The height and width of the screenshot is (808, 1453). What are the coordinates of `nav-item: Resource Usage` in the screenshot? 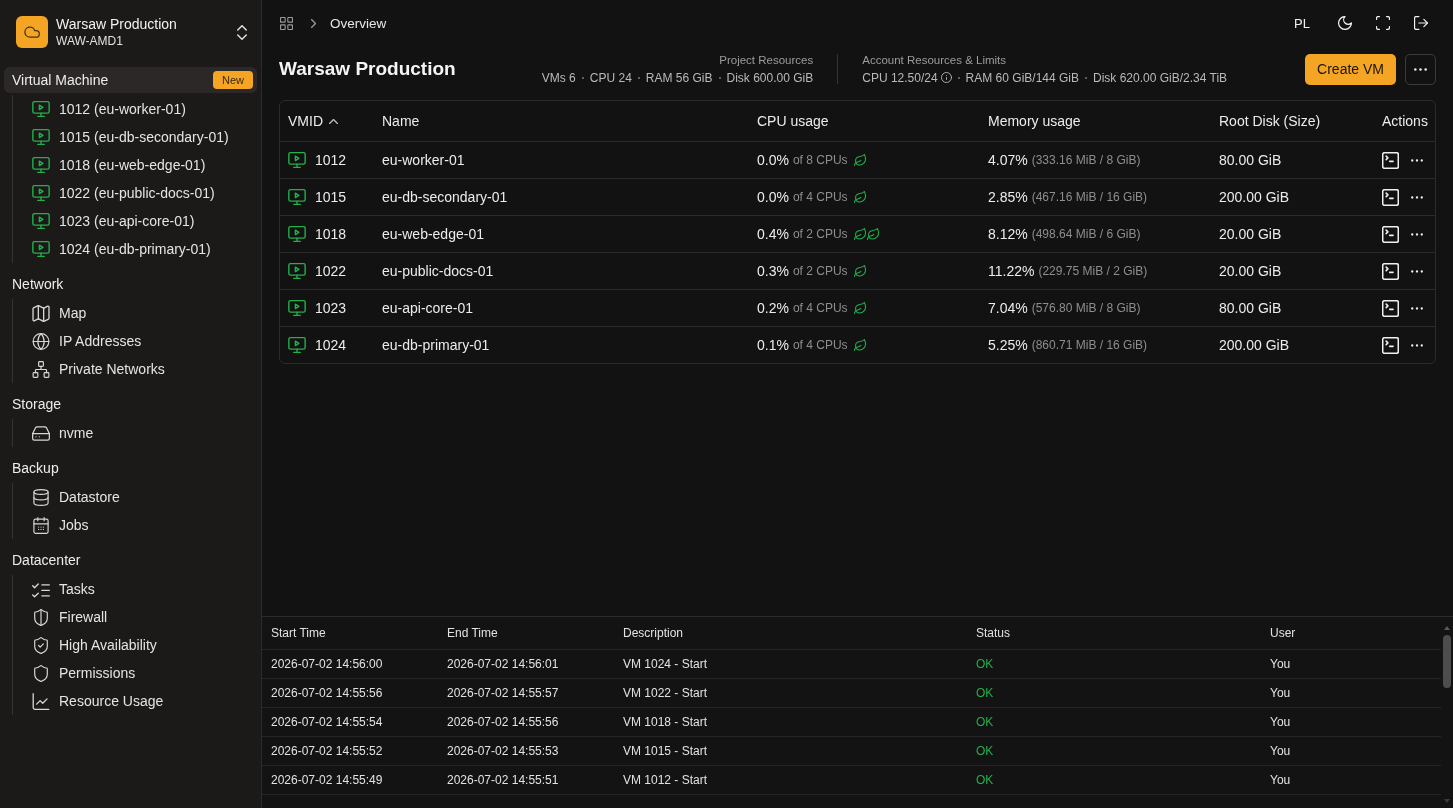 It's located at (146, 701).